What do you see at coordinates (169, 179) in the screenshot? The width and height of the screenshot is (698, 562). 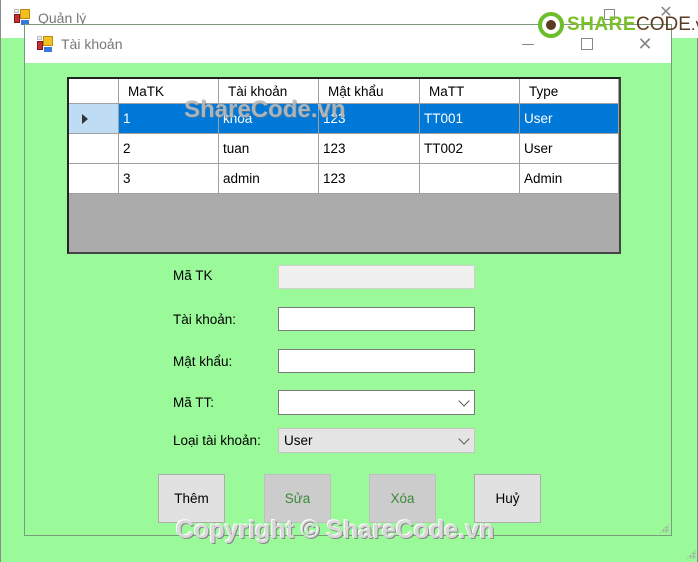 I see `cell-matk: 3` at bounding box center [169, 179].